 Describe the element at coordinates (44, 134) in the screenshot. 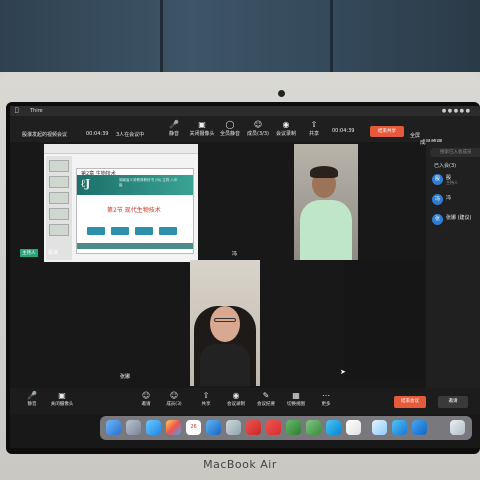

I see `meeting-title: 殷瀑发起的视频会议` at that location.